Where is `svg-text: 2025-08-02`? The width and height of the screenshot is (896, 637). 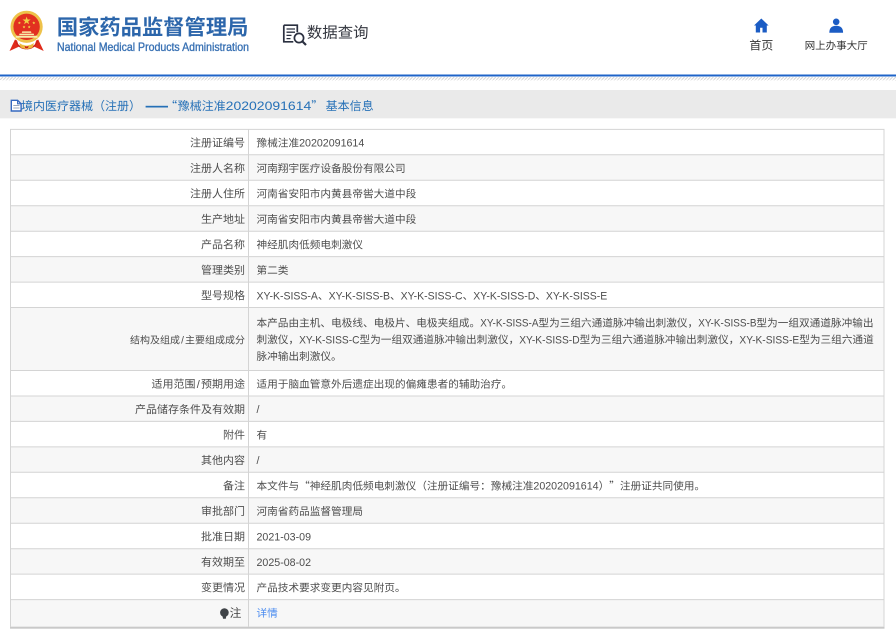
svg-text: 2025-08-02 is located at coordinates (284, 563).